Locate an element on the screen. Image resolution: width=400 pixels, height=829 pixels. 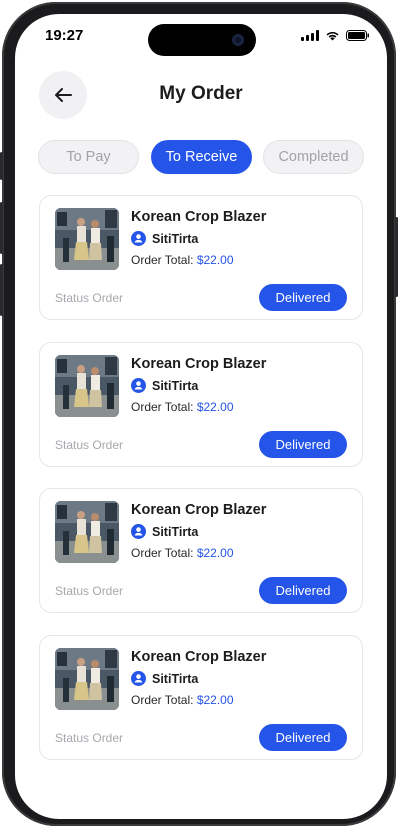
battery-icon is located at coordinates (357, 35).